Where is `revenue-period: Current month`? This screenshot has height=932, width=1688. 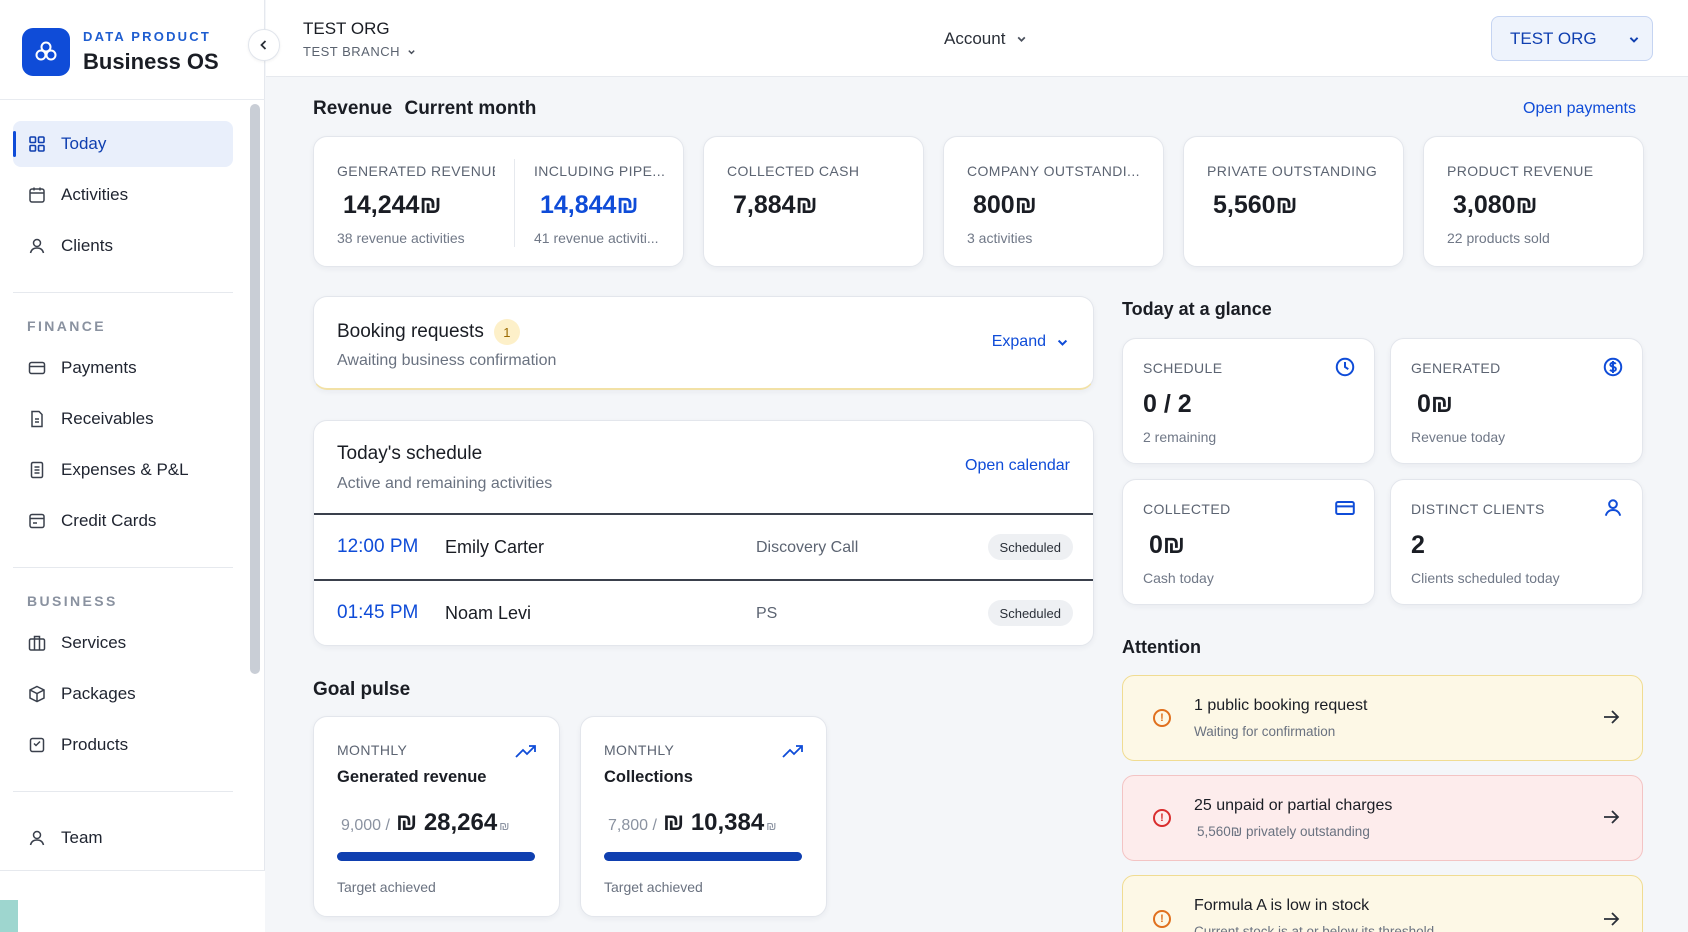 revenue-period: Current month is located at coordinates (470, 108).